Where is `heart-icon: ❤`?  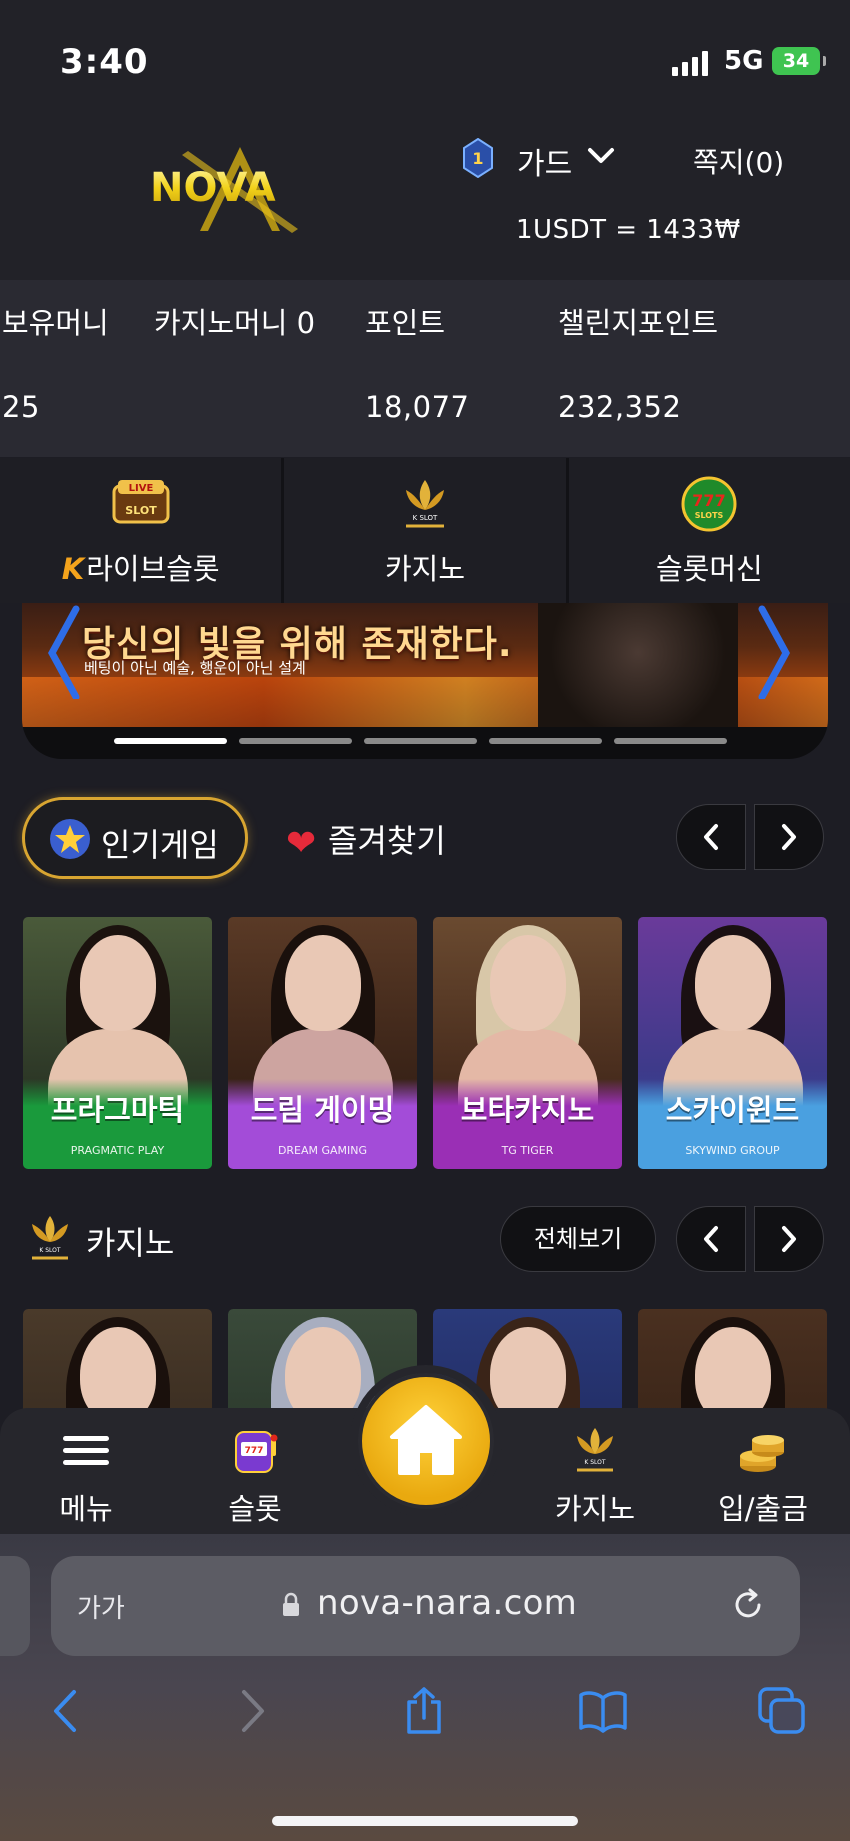
heart-icon: ❤ is located at coordinates (301, 843).